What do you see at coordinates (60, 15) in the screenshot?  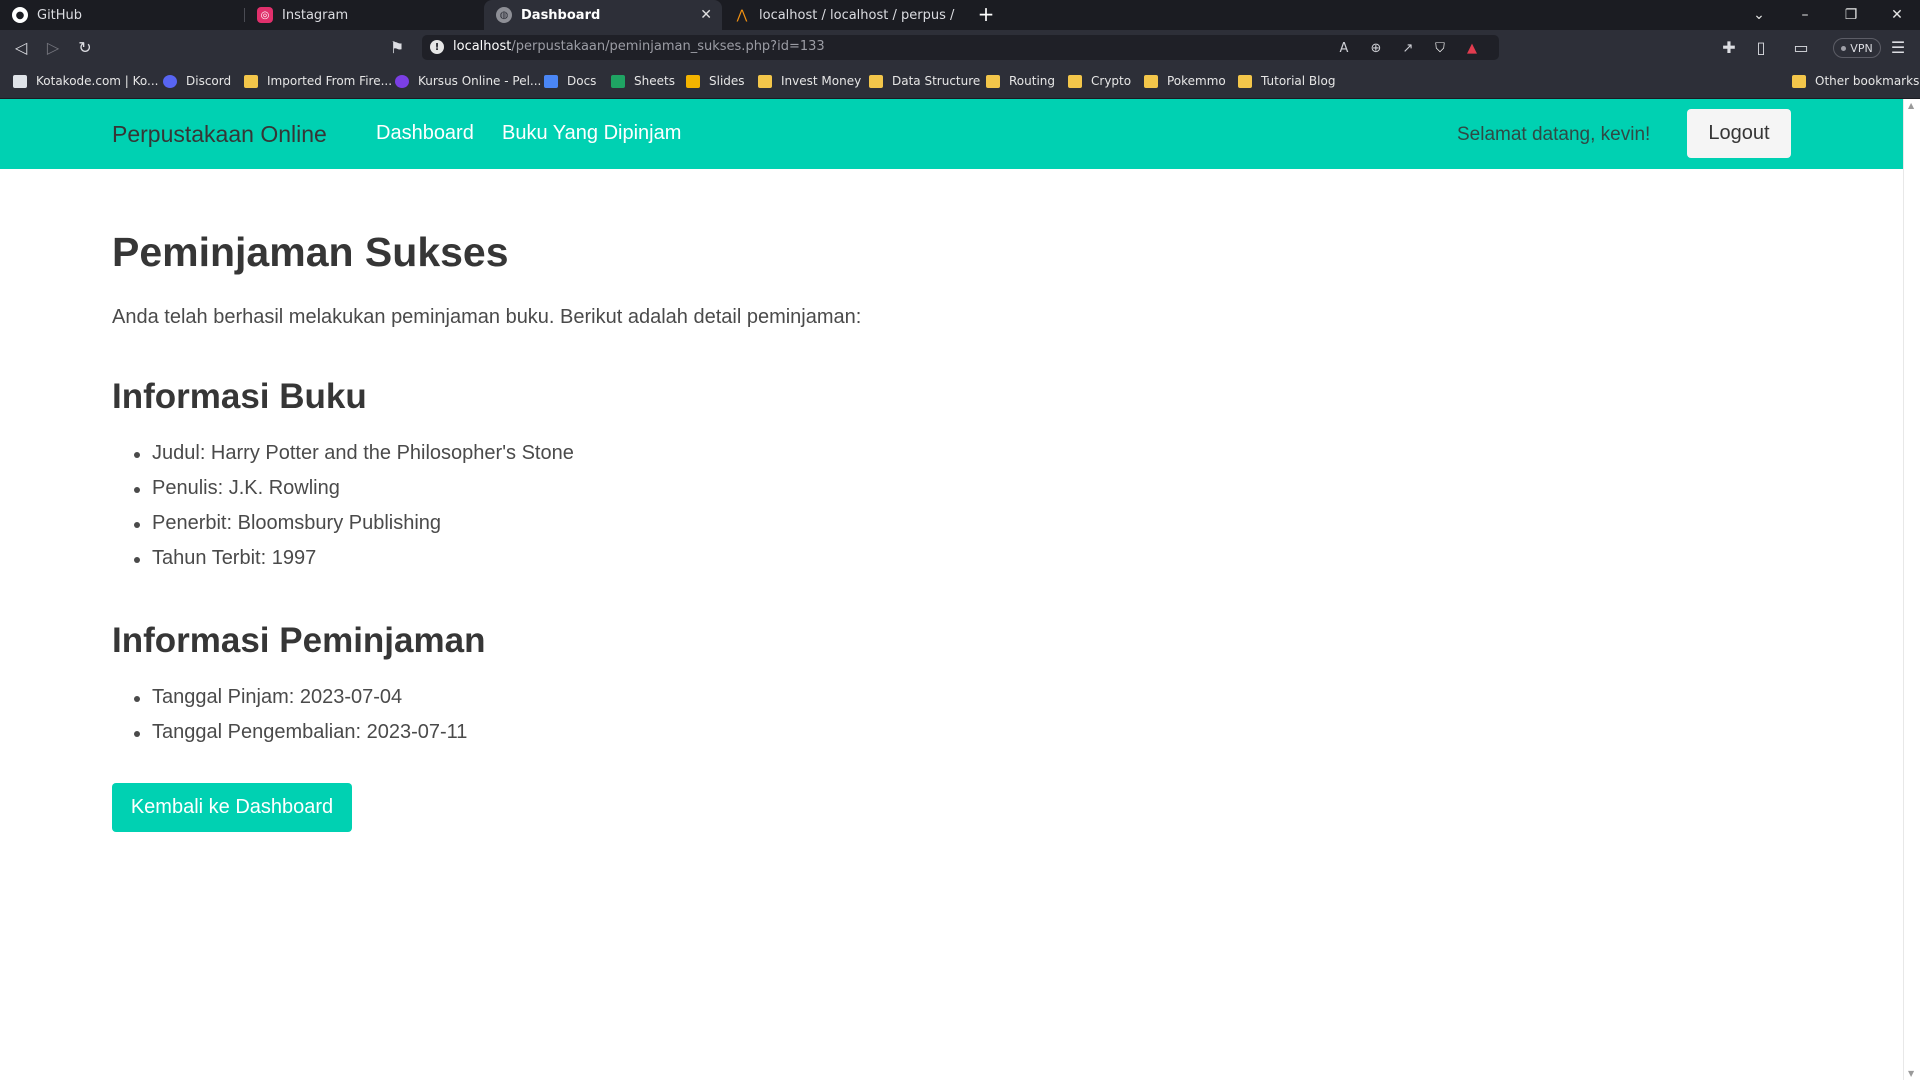 I see `tab-title: GitHub` at bounding box center [60, 15].